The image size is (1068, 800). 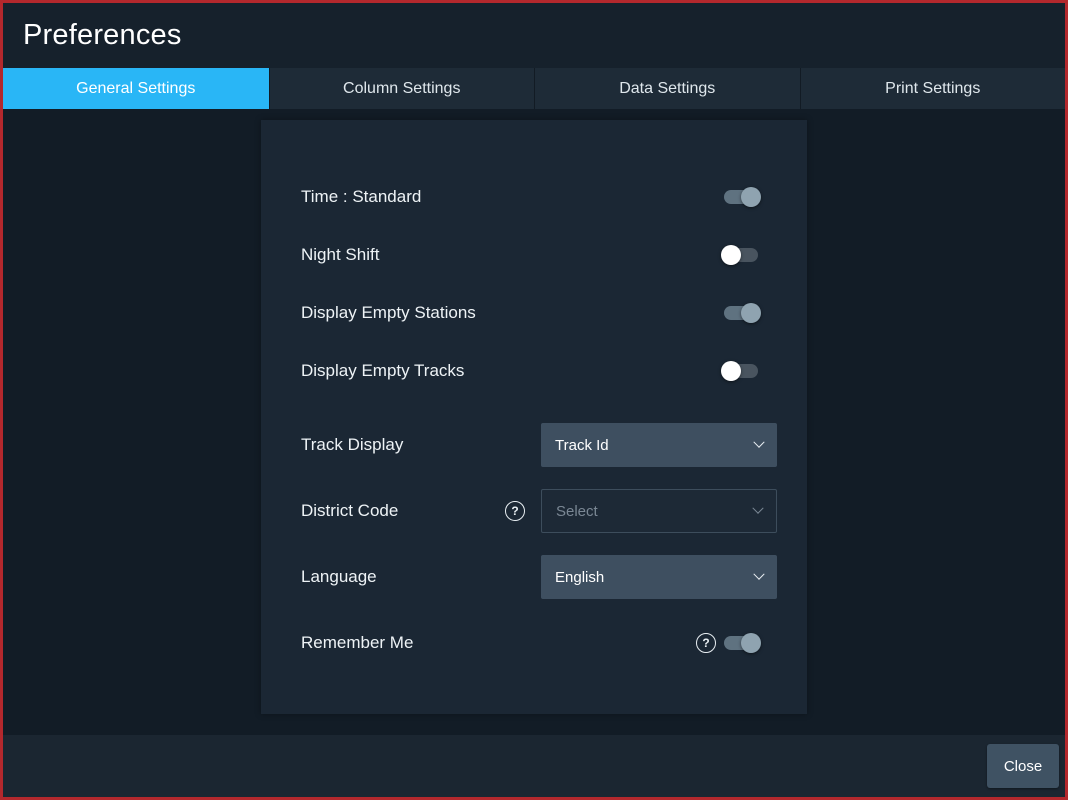 What do you see at coordinates (534, 766) in the screenshot?
I see `footer-bar: Close` at bounding box center [534, 766].